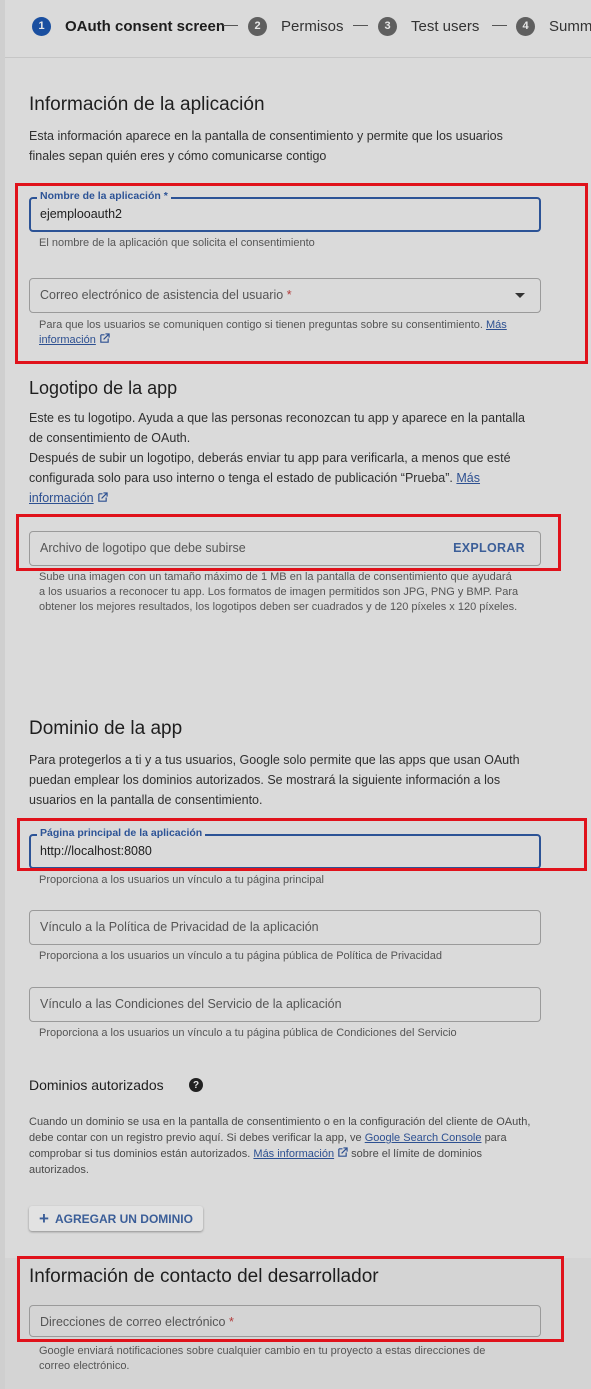 The width and height of the screenshot is (591, 1389). What do you see at coordinates (570, 26) in the screenshot?
I see `step-label: Summ` at bounding box center [570, 26].